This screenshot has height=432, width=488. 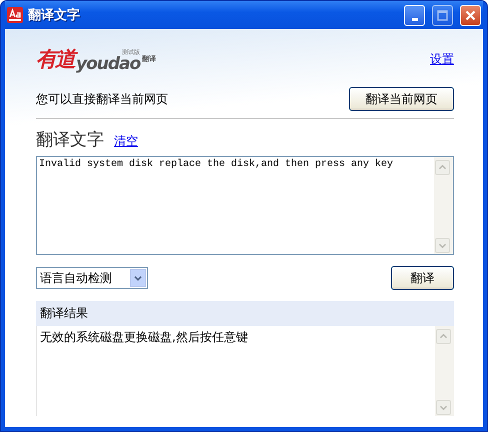 I want to click on language-select: 语言自动检测, so click(x=92, y=278).